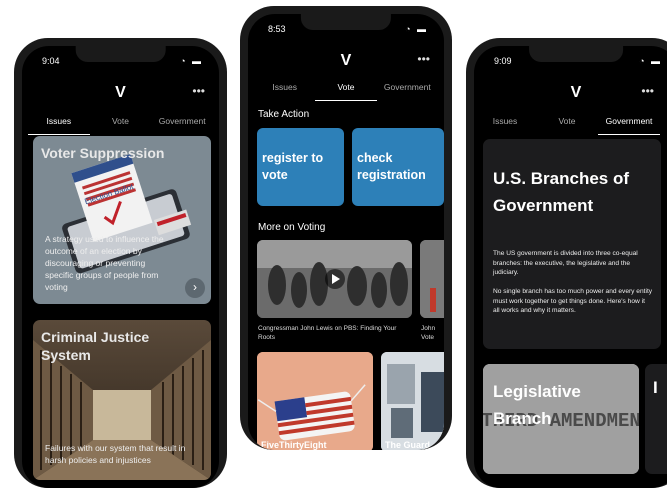  Describe the element at coordinates (103, 153) in the screenshot. I see `card-title: Voter Suppression` at that location.